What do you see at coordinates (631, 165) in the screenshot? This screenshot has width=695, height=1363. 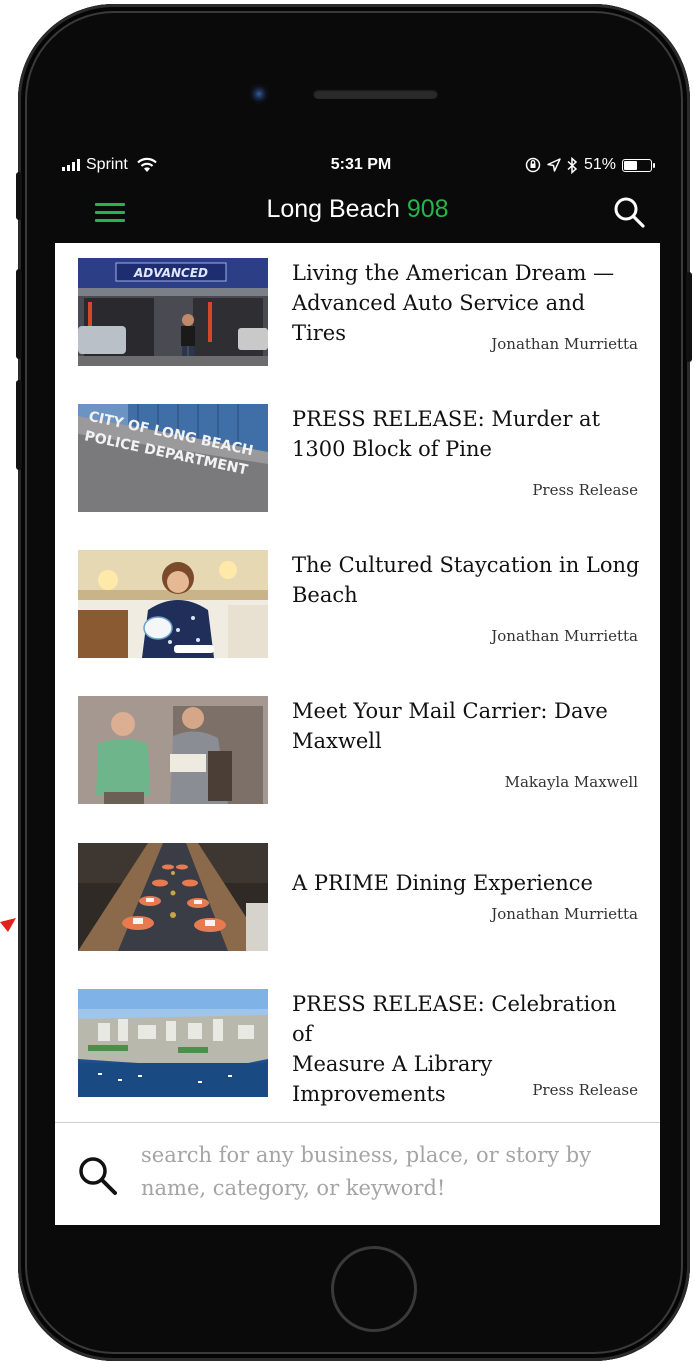 I see `battery-fill` at bounding box center [631, 165].